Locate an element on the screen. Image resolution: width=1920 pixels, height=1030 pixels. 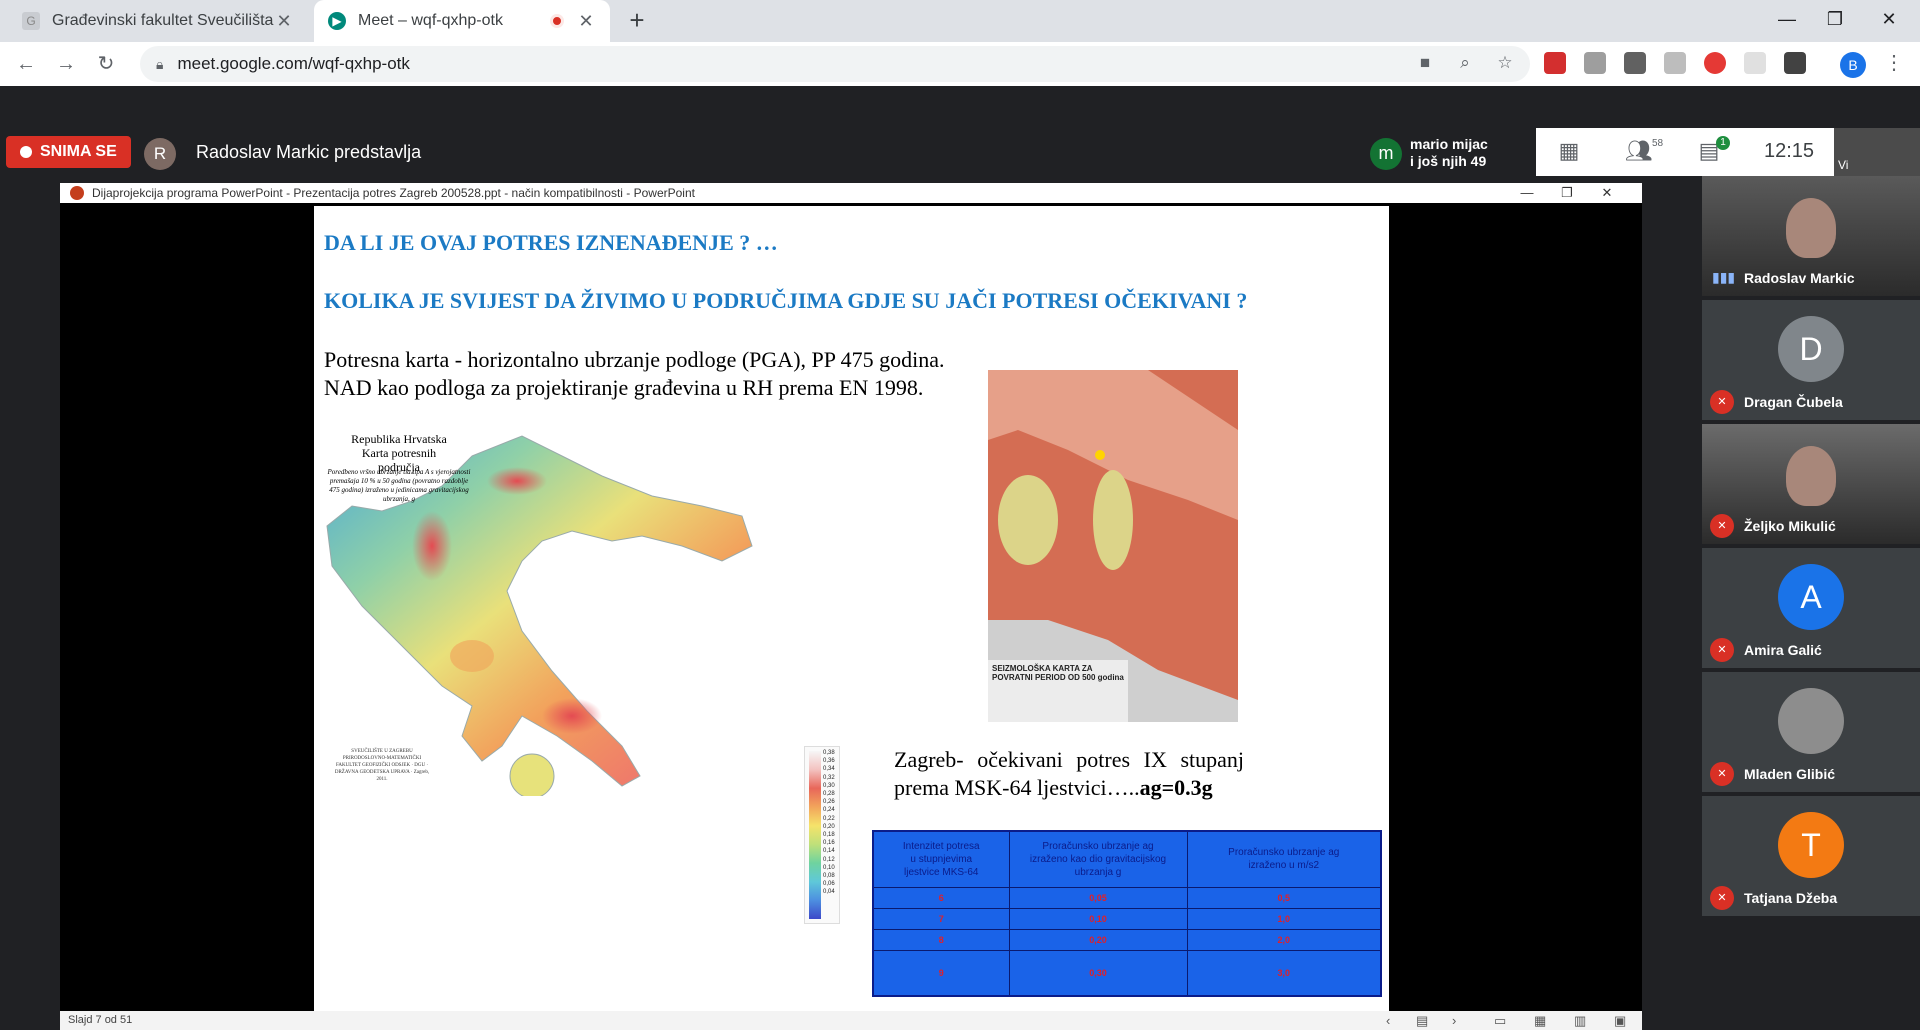
address-bar: 🔒︎ meet.google.com/wqf-qxhp-otk is located at coordinates (835, 64).